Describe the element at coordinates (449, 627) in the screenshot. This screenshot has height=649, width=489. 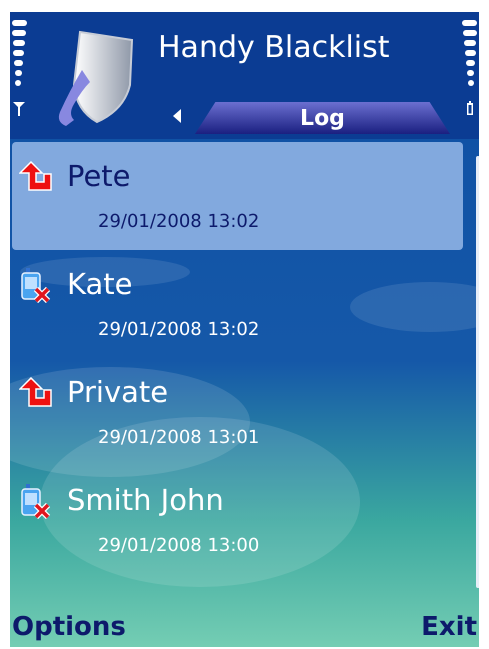
I see `exit-softkey: Exit` at that location.